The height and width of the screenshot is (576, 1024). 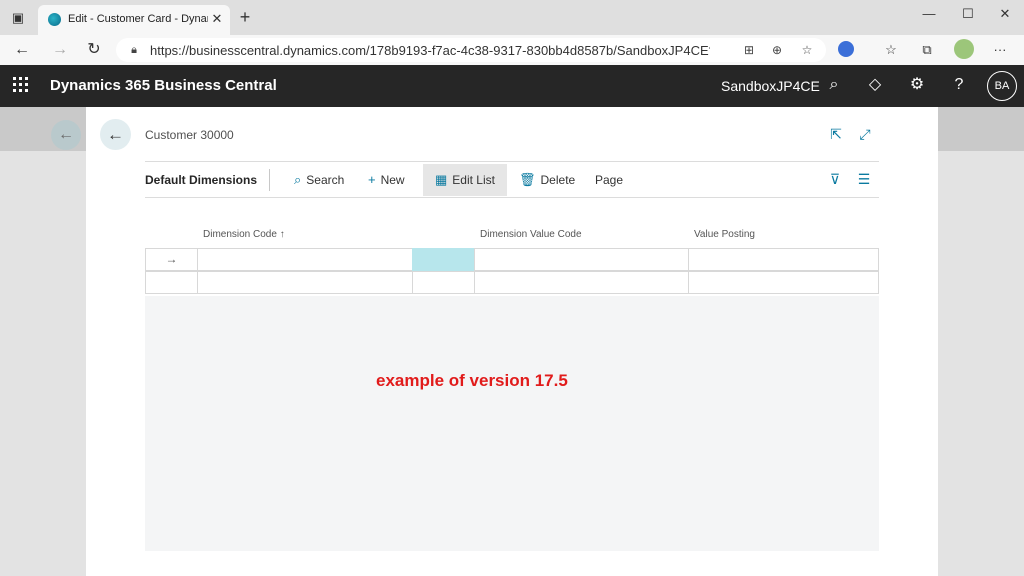 I want to click on page-label: Page, so click(x=609, y=180).